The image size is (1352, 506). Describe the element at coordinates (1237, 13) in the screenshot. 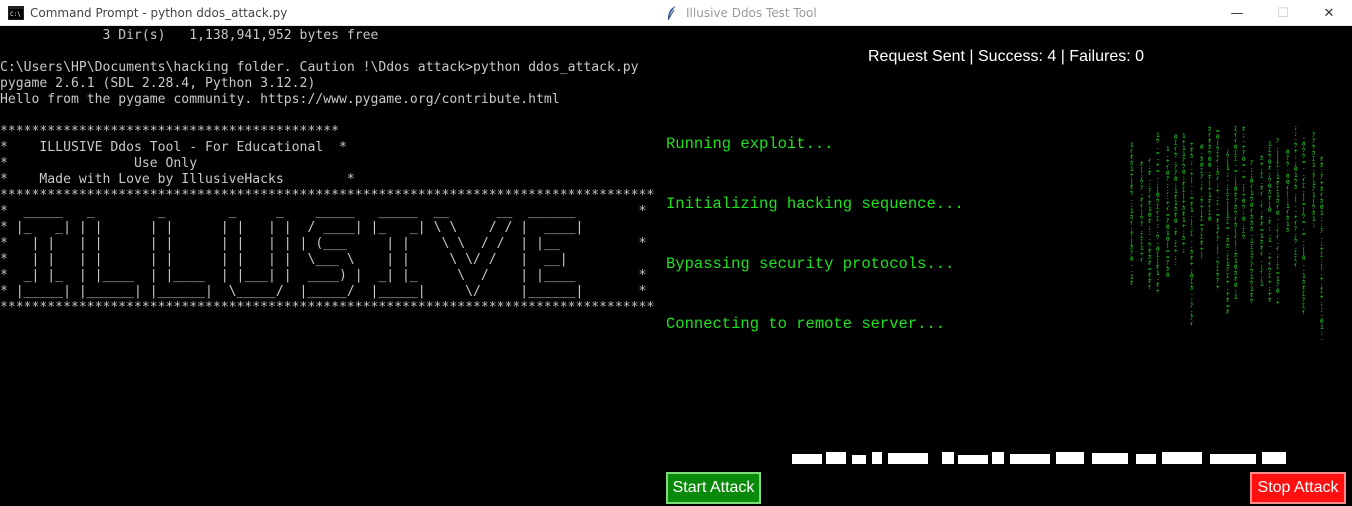

I see `minimize-button: —` at that location.